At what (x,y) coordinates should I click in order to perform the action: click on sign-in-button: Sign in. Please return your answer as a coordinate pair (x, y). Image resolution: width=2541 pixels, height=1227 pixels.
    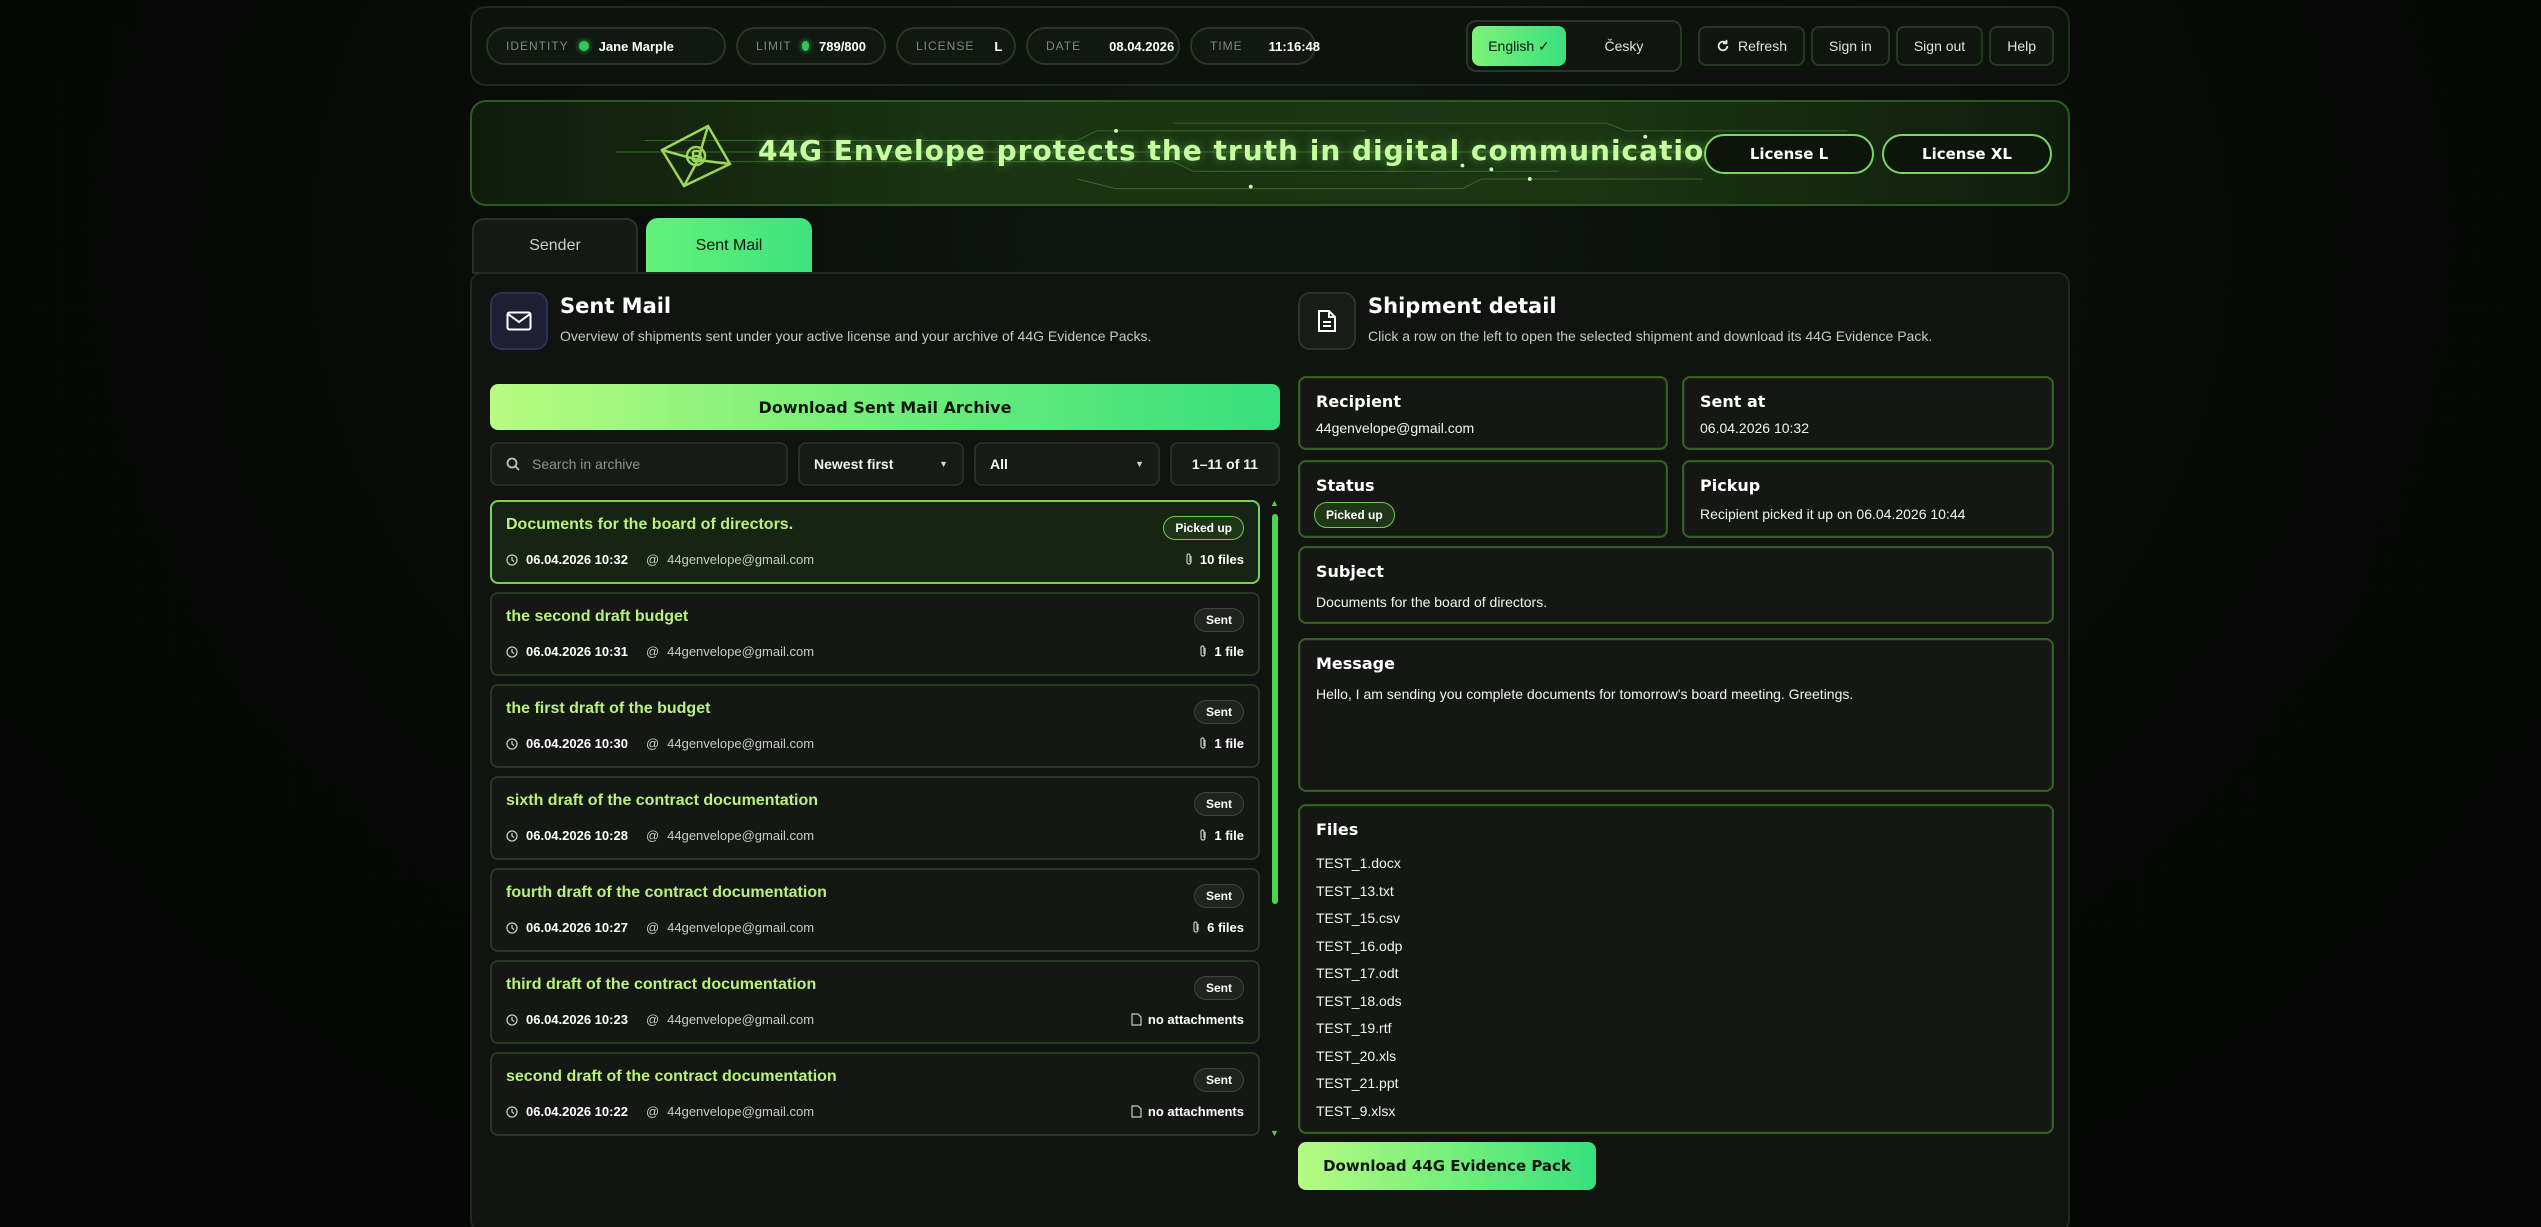
    Looking at the image, I should click on (1850, 46).